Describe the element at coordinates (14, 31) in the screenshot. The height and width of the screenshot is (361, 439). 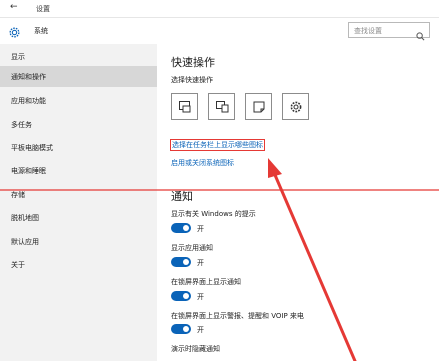
I see `gear-icon` at that location.